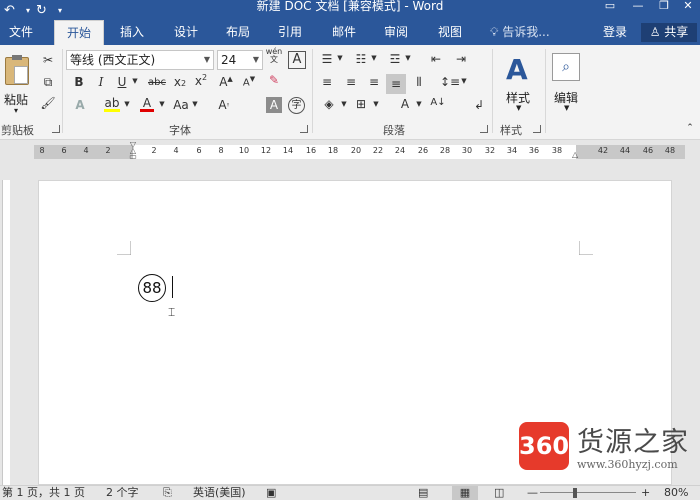 Image resolution: width=700 pixels, height=500 pixels. I want to click on login-link: 登录, so click(615, 32).